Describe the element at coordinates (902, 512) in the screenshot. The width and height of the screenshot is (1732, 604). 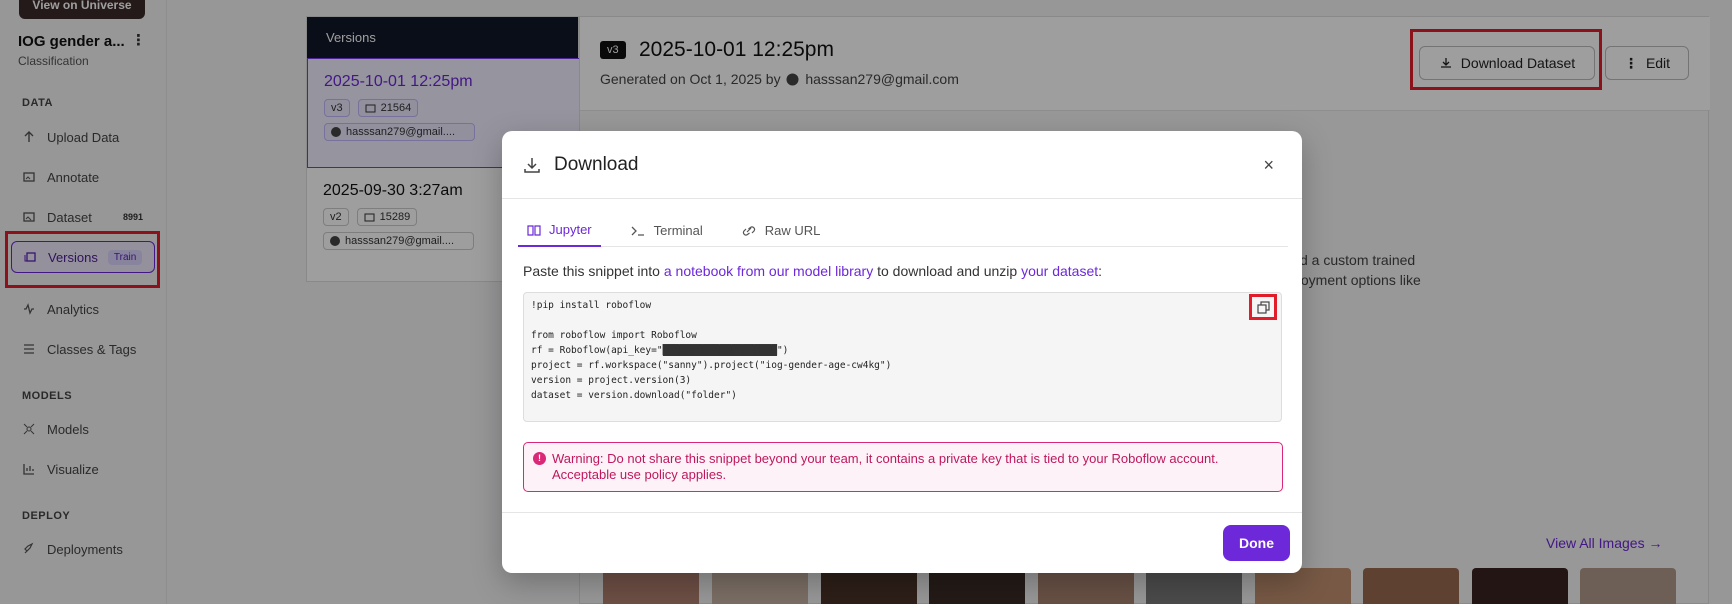
I see `modal-footer-divider` at that location.